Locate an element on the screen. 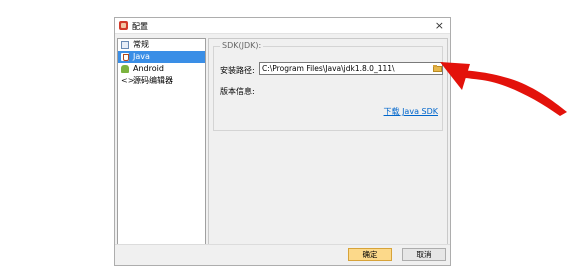 This screenshot has width=567, height=266. arrow-shaft is located at coordinates (509, 93).